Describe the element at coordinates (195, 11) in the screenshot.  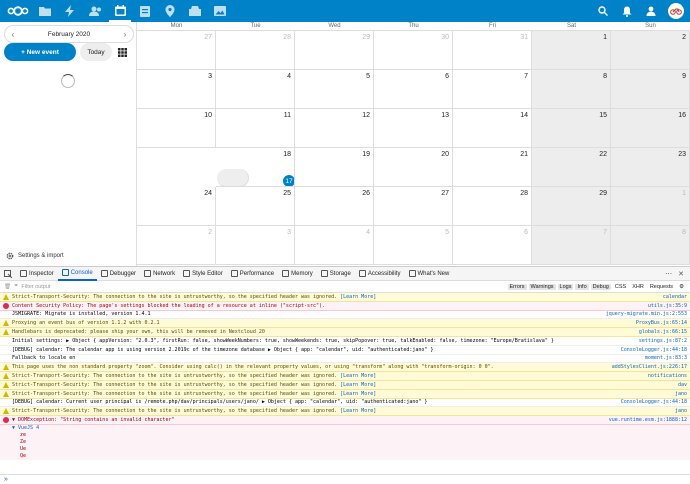
I see `notes-icon` at that location.